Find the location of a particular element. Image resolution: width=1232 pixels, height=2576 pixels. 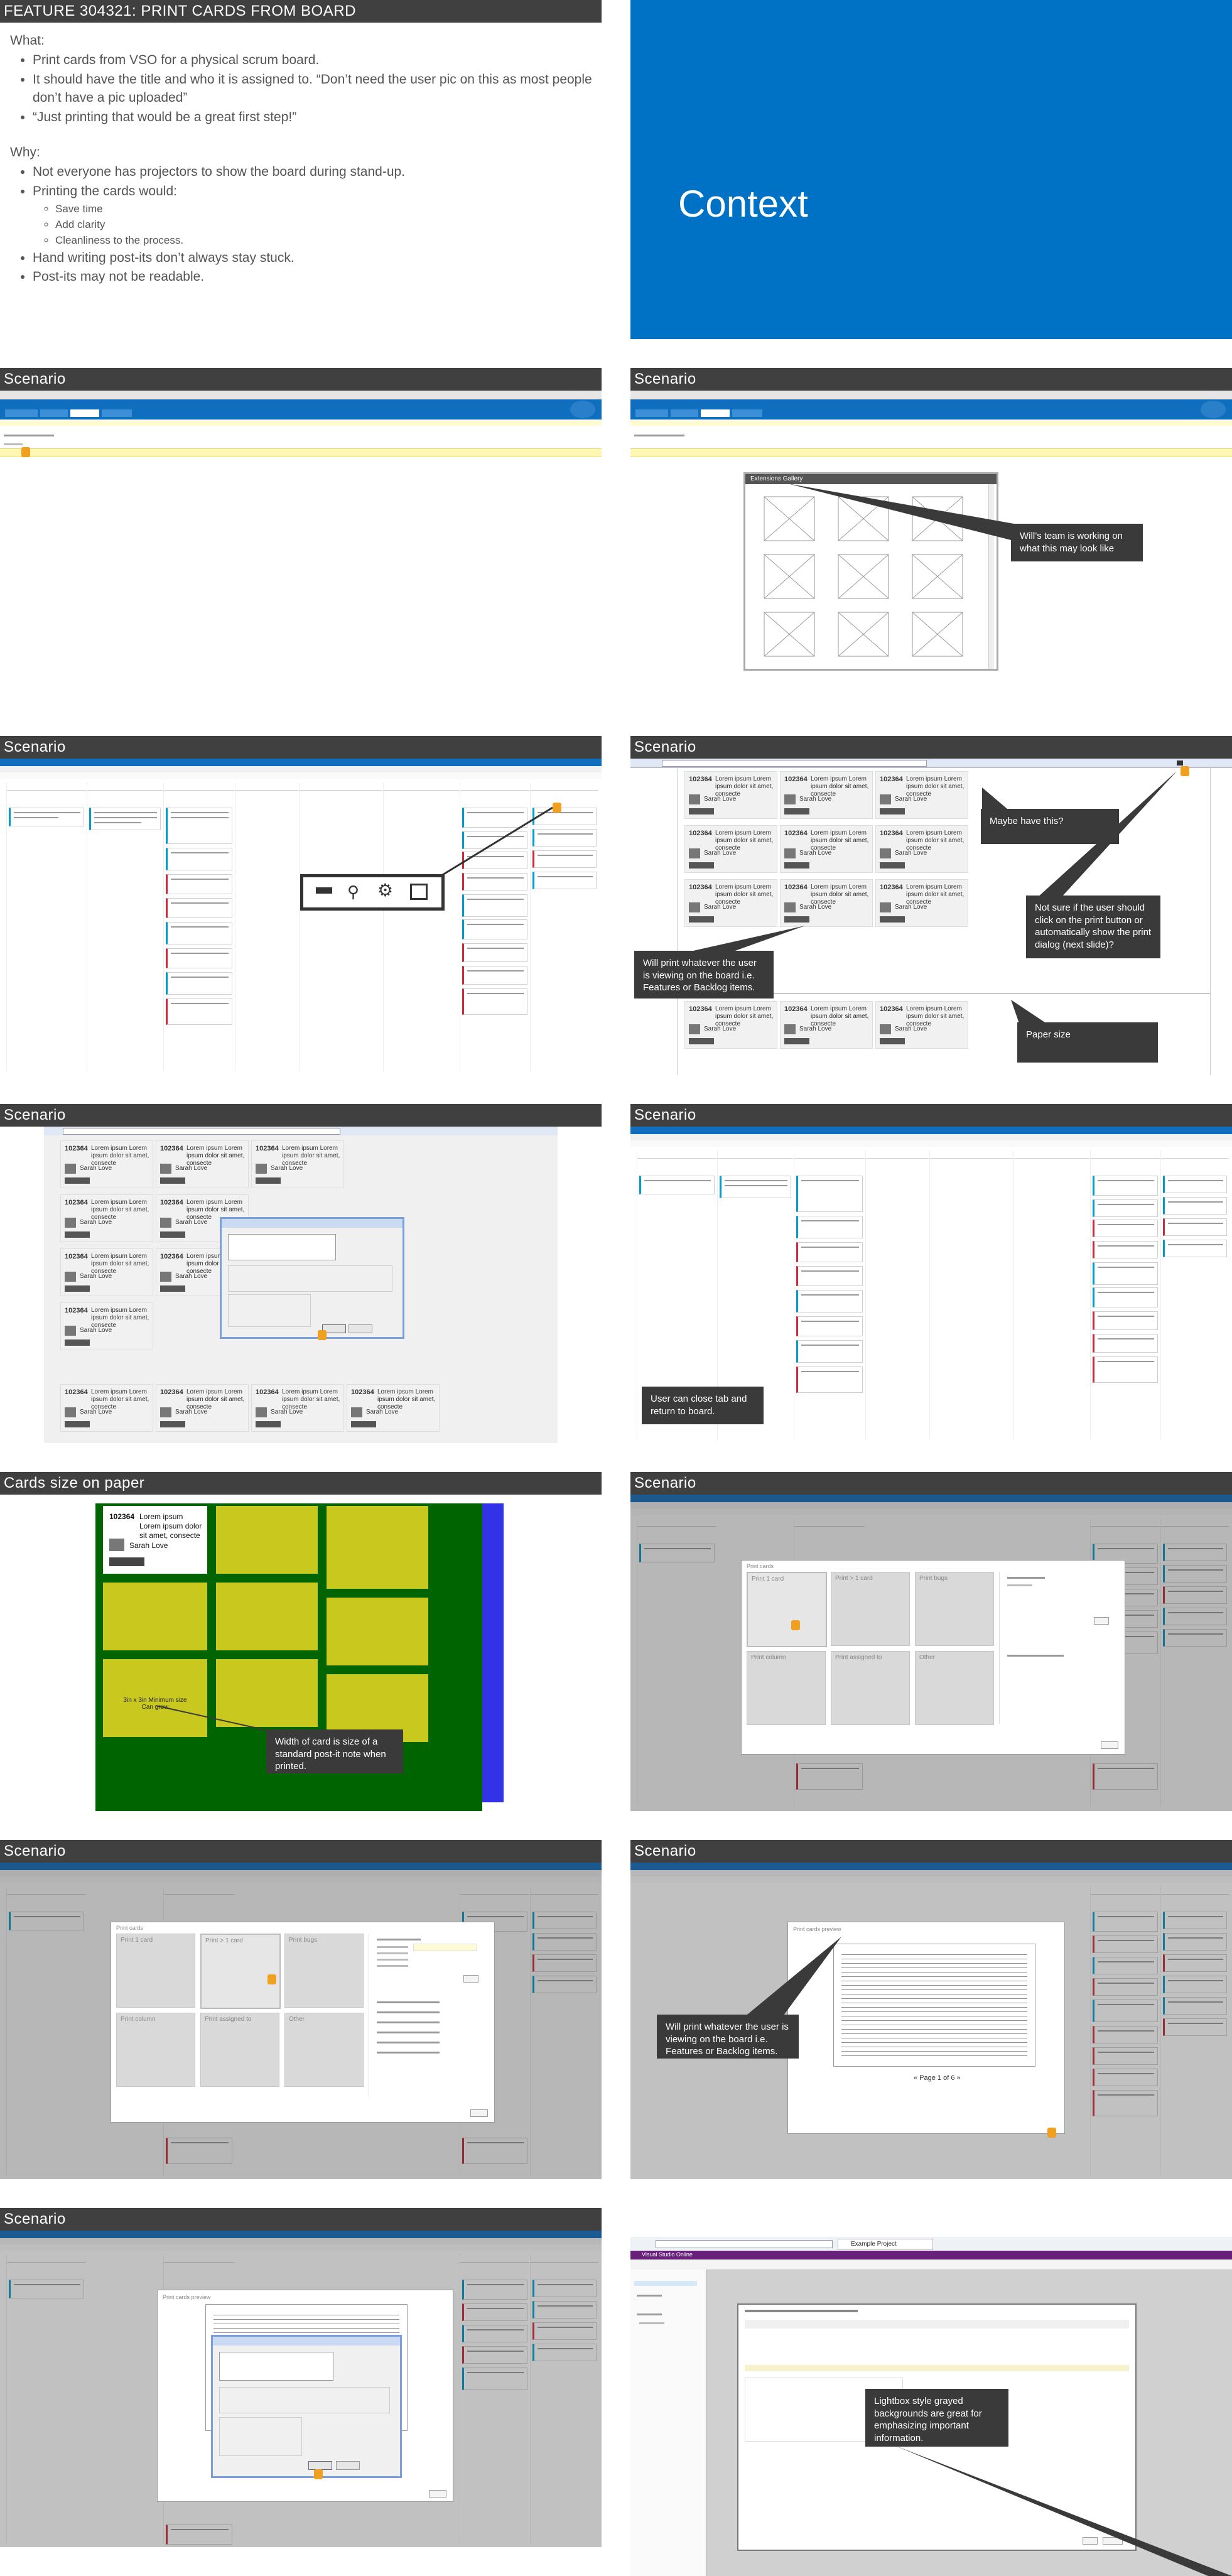

board-toolbar: ⚲ ⚙ is located at coordinates (372, 892).